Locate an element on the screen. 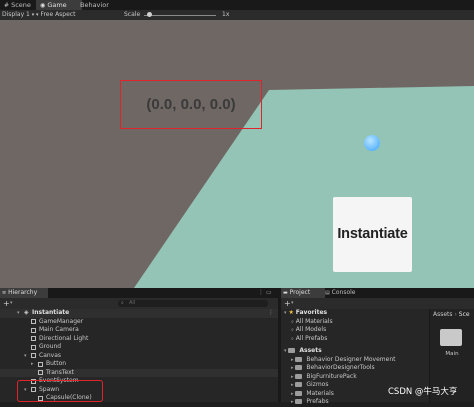  breadcrumb-item: Sce is located at coordinates (464, 314).